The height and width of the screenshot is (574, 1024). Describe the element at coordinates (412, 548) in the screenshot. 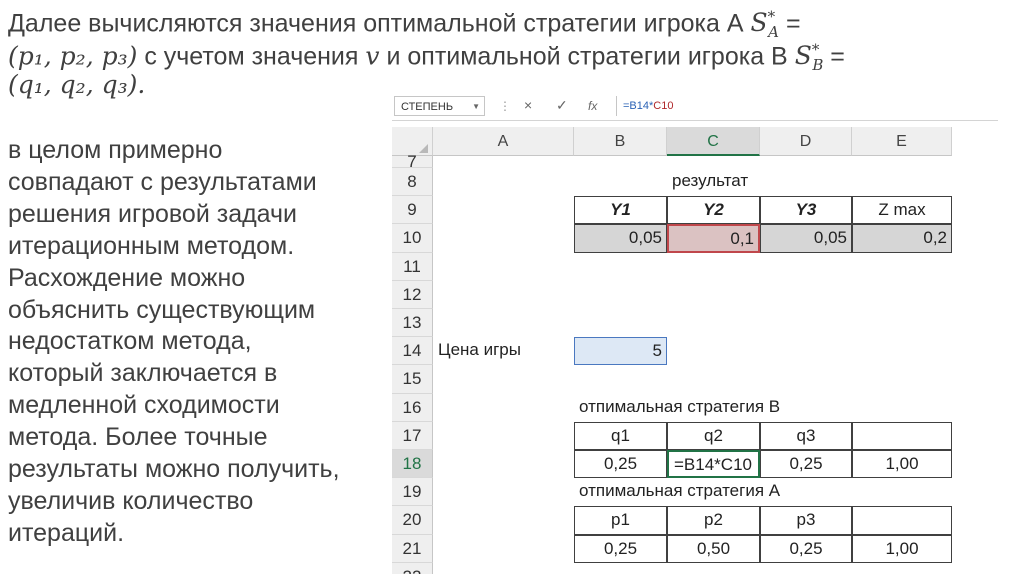

I see `row-header-21: 21` at that location.